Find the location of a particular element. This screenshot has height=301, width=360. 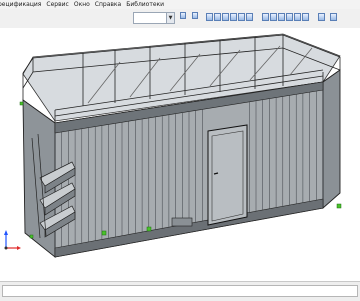

rotate-tool-icon is located at coordinates (195, 15).